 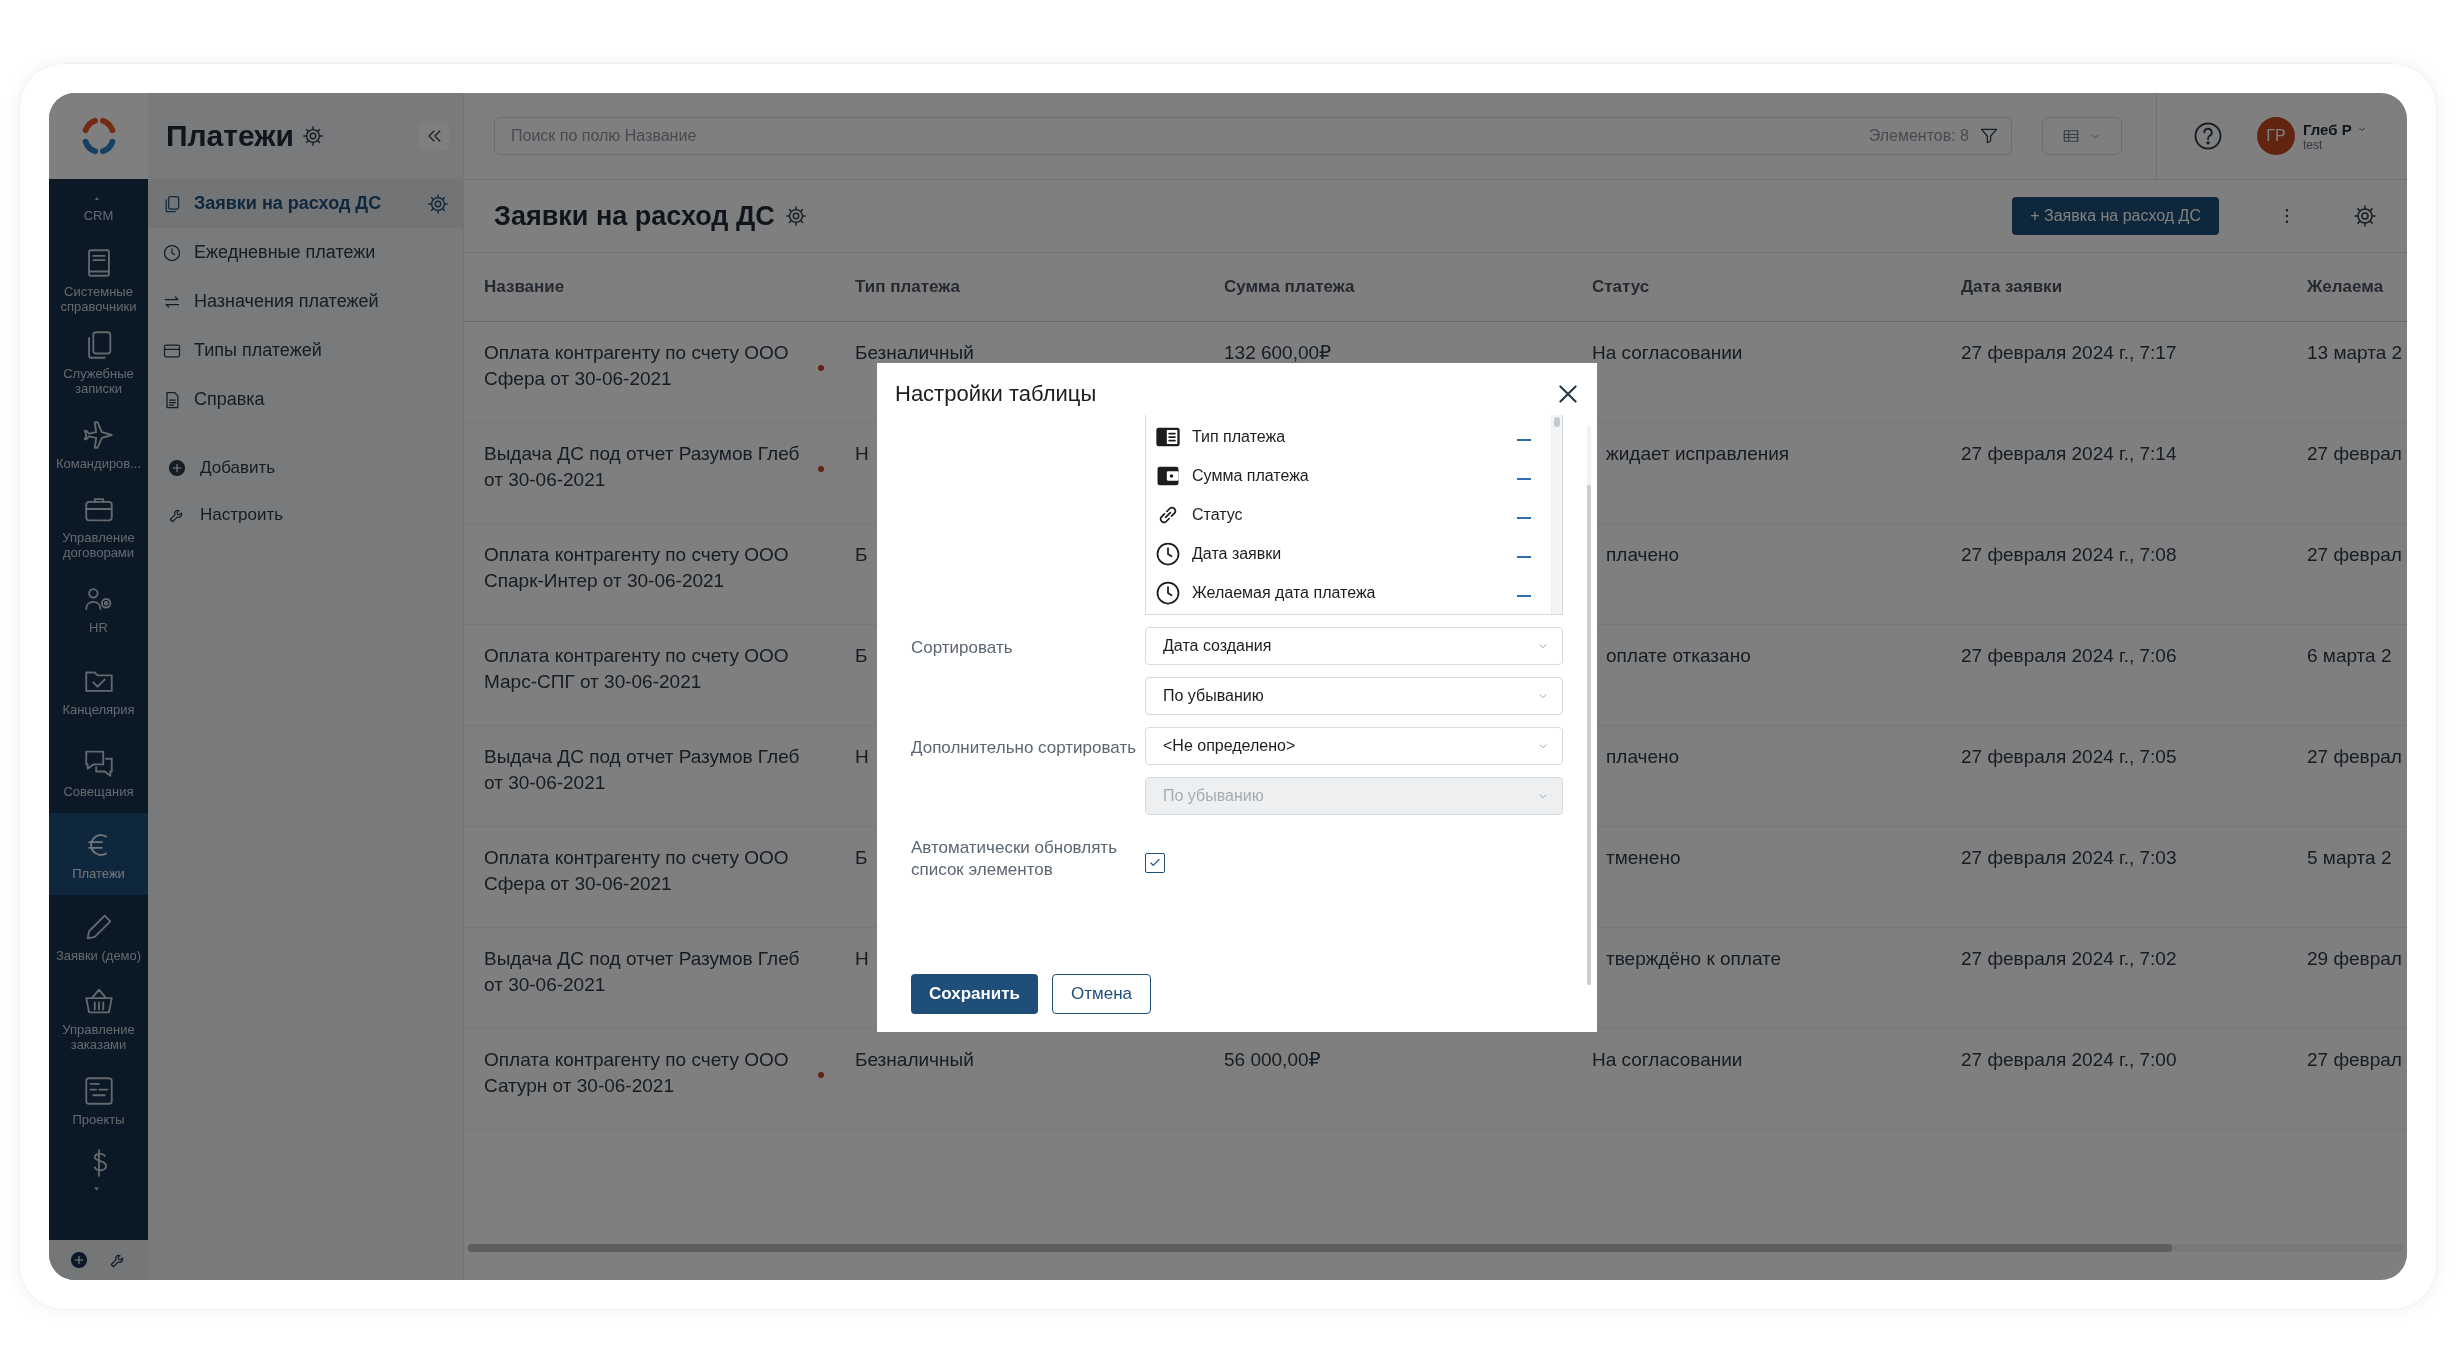 What do you see at coordinates (1237, 553) in the screenshot?
I see `column-name: Дата заявки` at bounding box center [1237, 553].